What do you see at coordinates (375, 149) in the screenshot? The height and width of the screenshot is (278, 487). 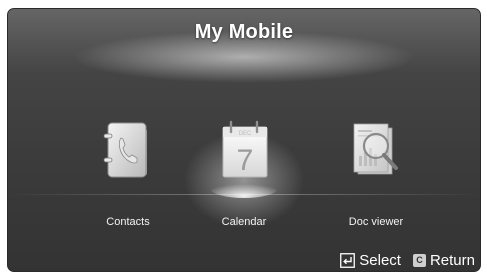 I see `doc-viewer-magnifier-icon` at bounding box center [375, 149].